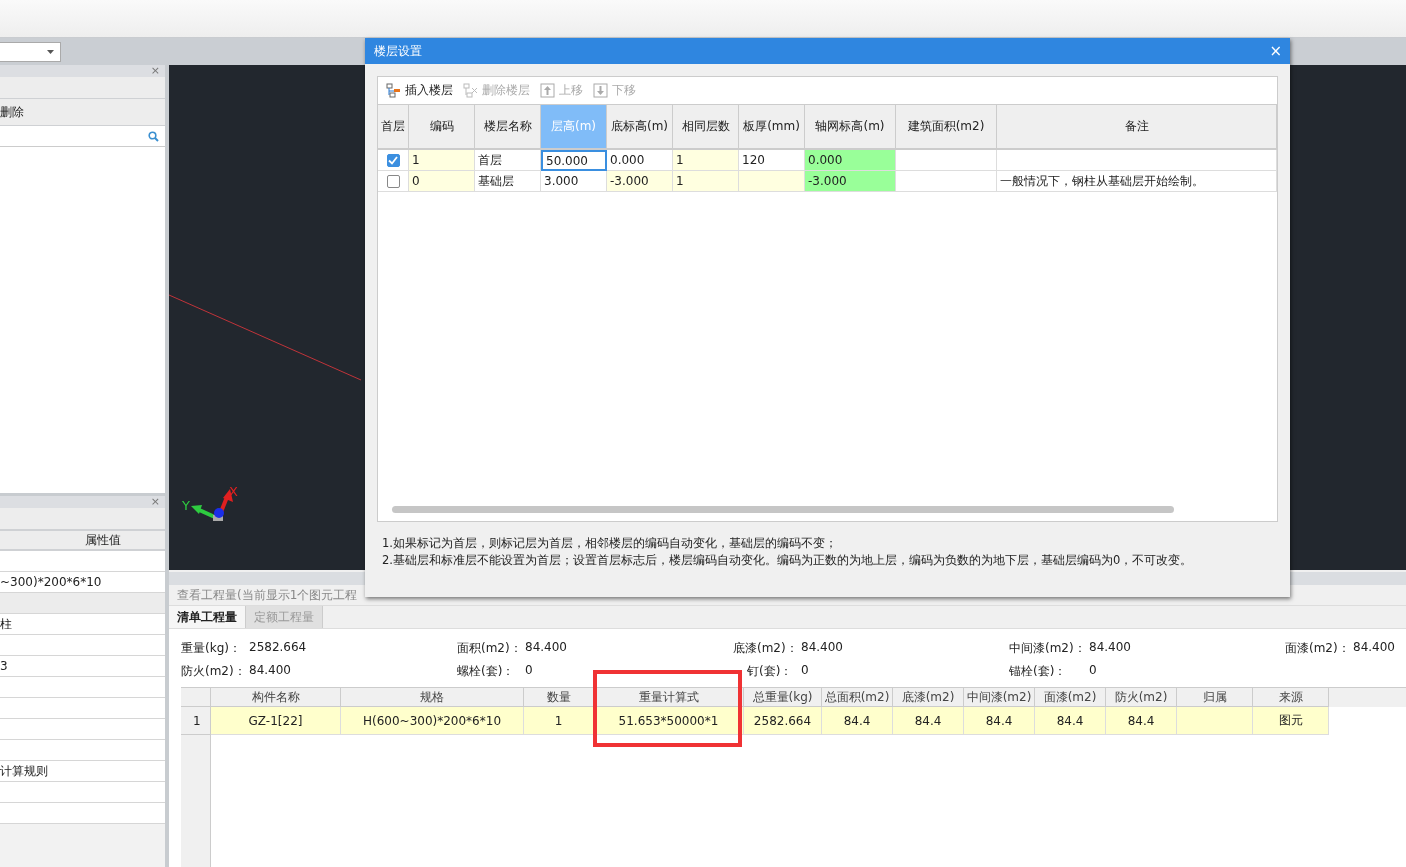 The height and width of the screenshot is (867, 1406). Describe the element at coordinates (640, 127) in the screenshot. I see `column-header: 底标高(m)` at that location.